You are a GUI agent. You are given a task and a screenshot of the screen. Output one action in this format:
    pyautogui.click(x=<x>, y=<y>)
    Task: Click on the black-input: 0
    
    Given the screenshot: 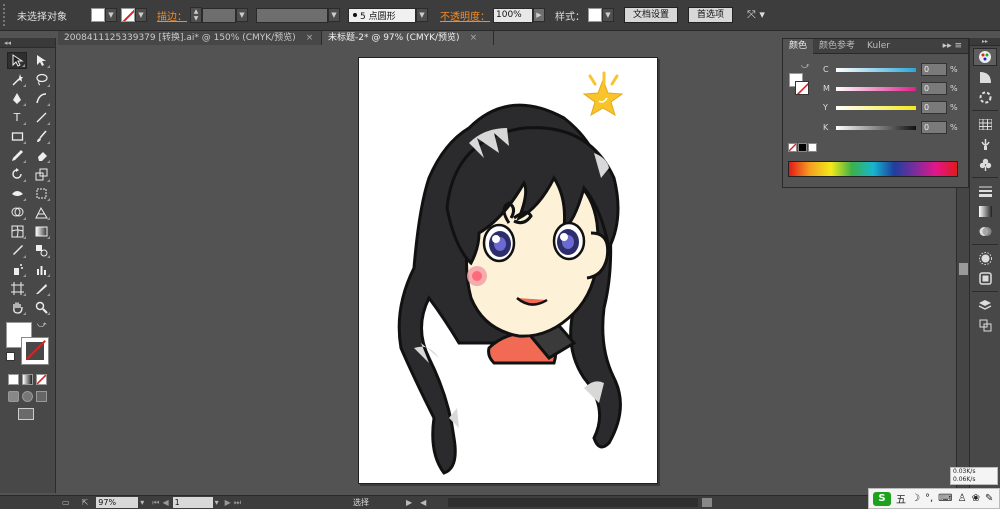 What is the action you would take?
    pyautogui.click(x=934, y=127)
    